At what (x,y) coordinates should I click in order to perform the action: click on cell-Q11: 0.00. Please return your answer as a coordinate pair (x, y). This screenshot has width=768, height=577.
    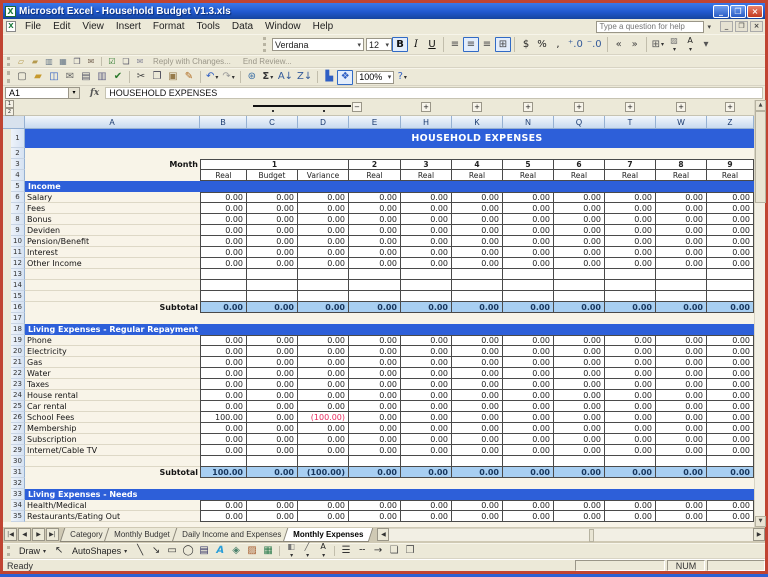
    Looking at the image, I should click on (579, 252).